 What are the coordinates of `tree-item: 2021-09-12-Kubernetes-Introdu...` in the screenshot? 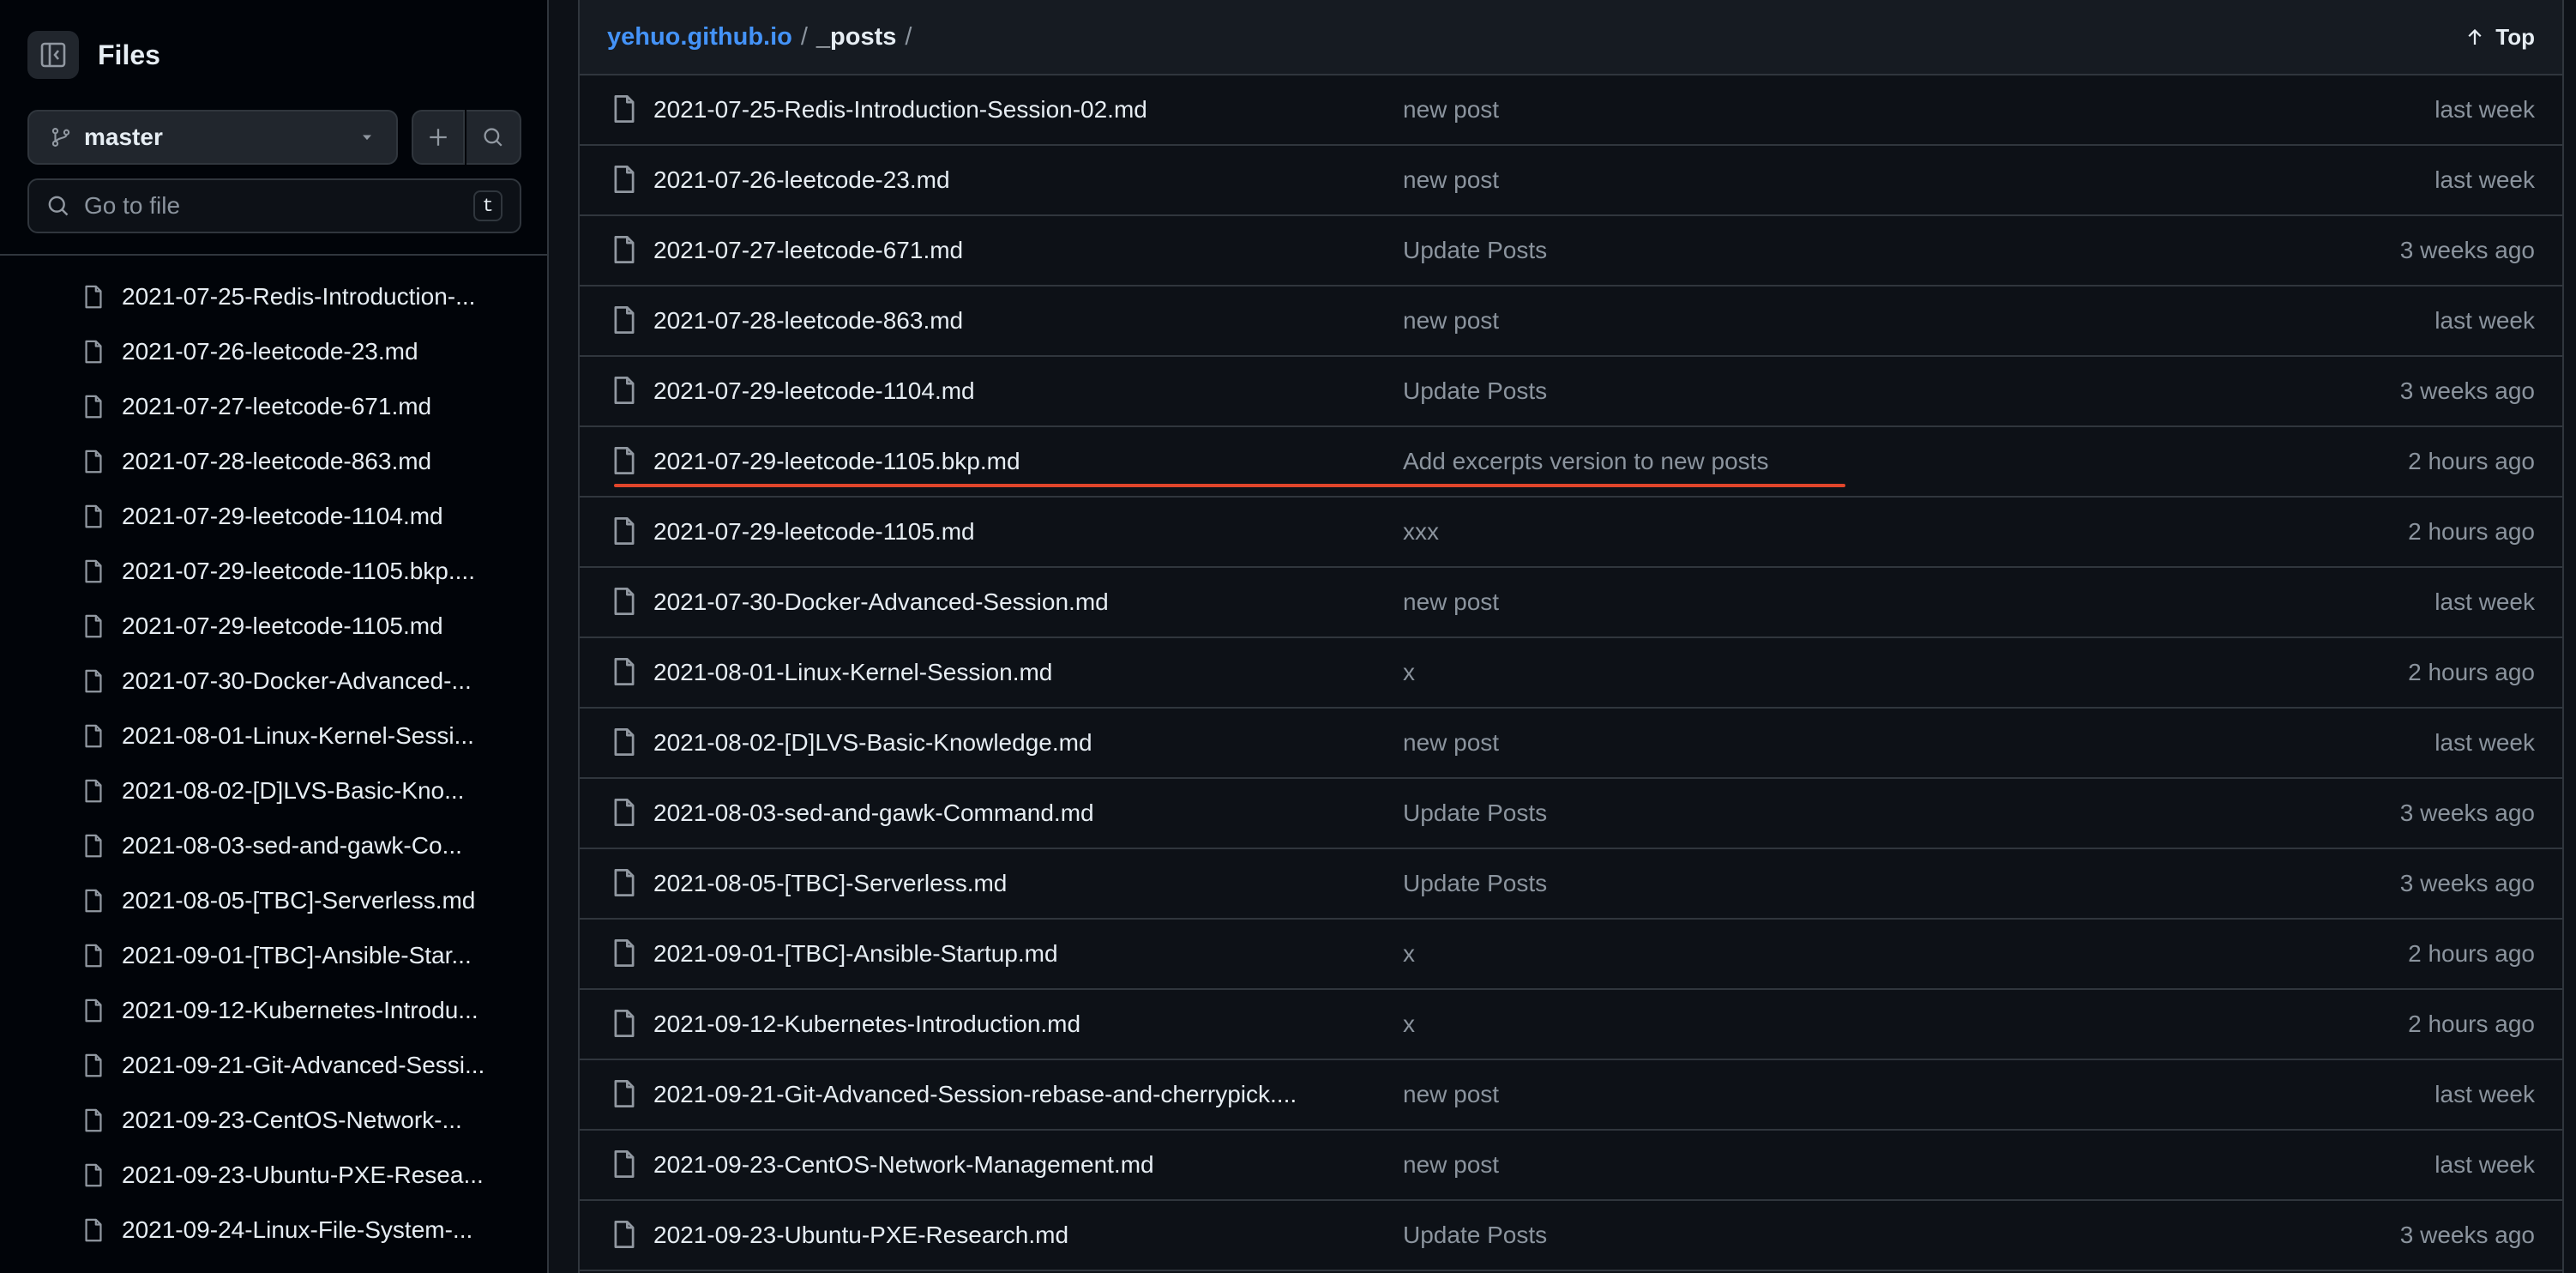 It's located at (273, 1011).